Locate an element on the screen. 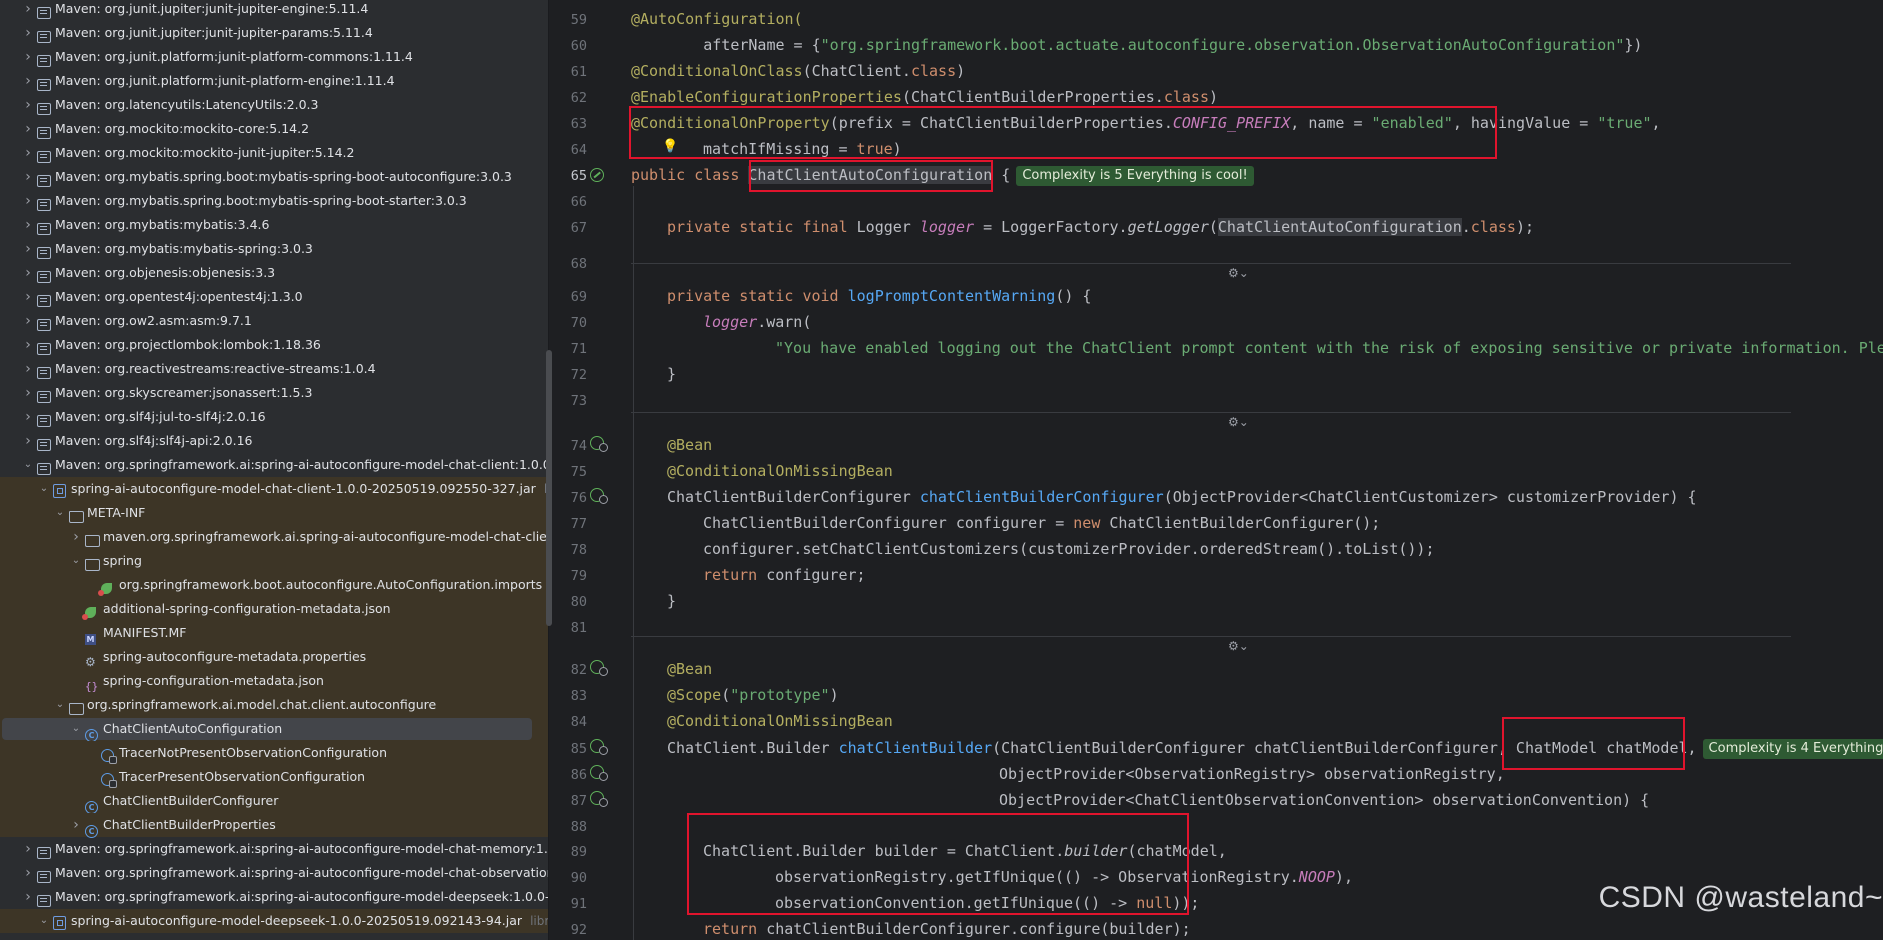 Image resolution: width=1883 pixels, height=940 pixels. tree-row: ⌄ spring is located at coordinates (274, 561).